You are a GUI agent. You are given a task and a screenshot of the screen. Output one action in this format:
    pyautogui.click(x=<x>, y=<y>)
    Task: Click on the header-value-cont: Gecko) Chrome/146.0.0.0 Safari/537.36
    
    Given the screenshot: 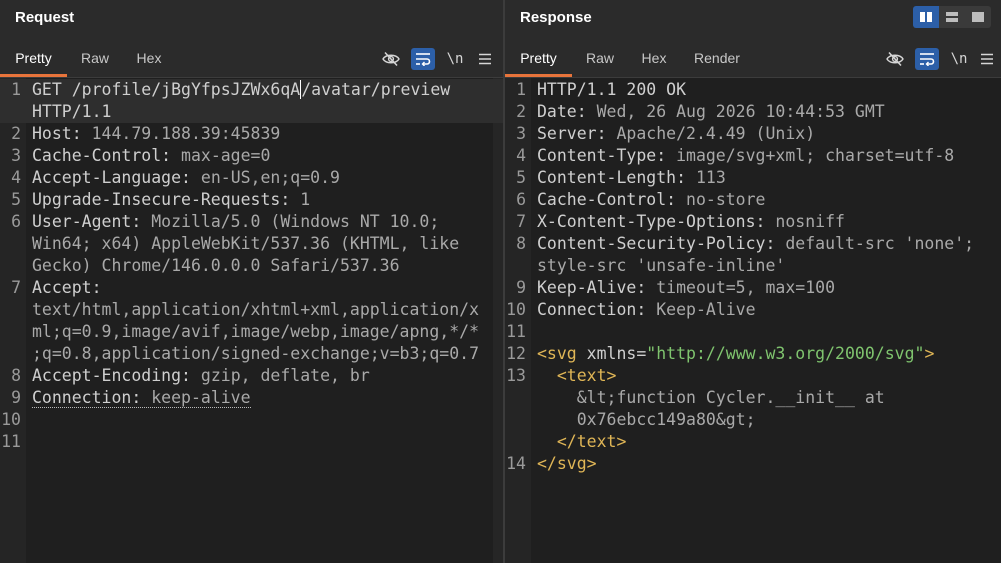 What is the action you would take?
    pyautogui.click(x=216, y=265)
    